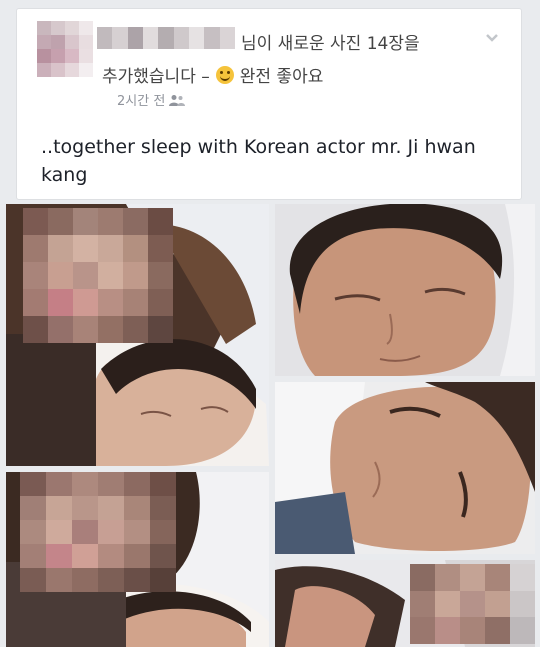 The image size is (540, 647). I want to click on post-meta: 2시간 전, so click(151, 99).